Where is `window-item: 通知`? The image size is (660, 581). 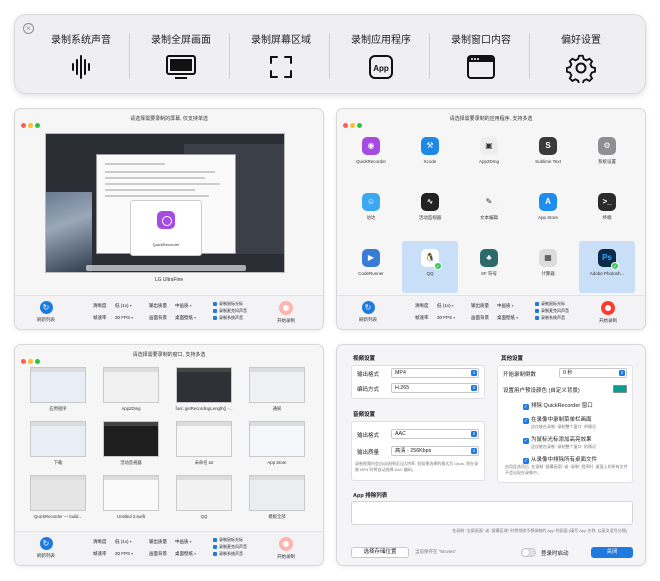
window-item: 通知 is located at coordinates (277, 392).